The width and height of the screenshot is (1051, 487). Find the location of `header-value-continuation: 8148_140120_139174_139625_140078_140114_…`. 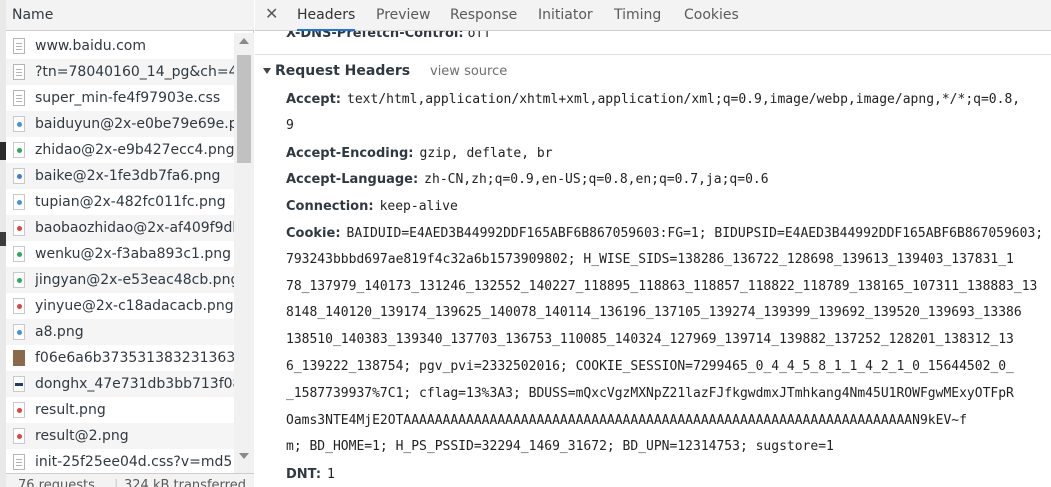

header-value-continuation: 8148_140120_139174_139625_140078_140114_… is located at coordinates (654, 313).